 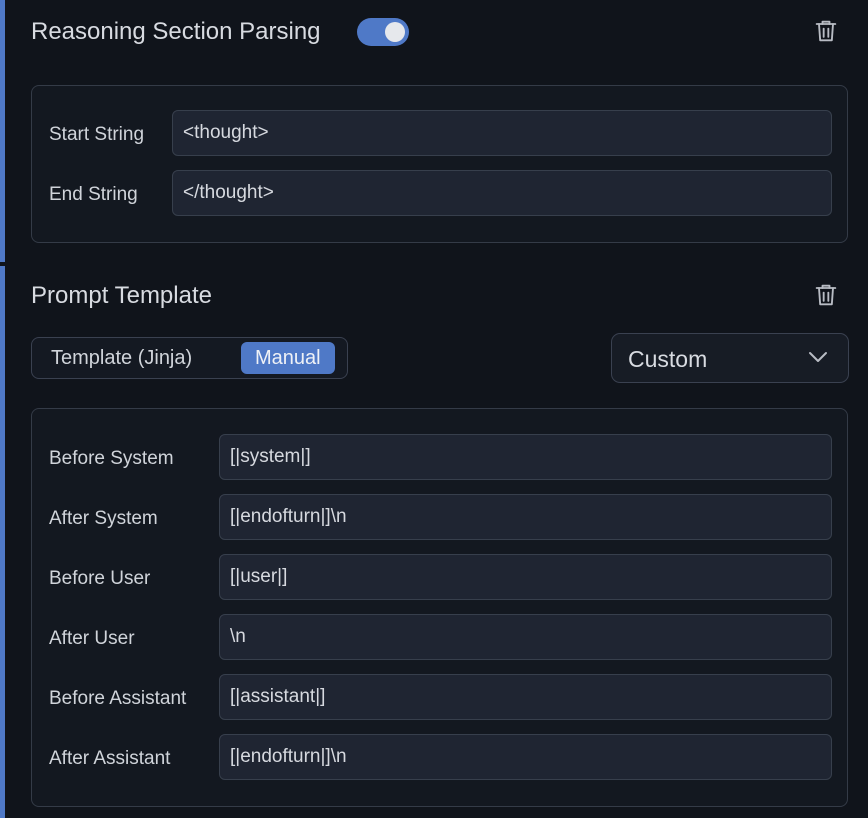 What do you see at coordinates (93, 194) in the screenshot?
I see `end-string-label: End String` at bounding box center [93, 194].